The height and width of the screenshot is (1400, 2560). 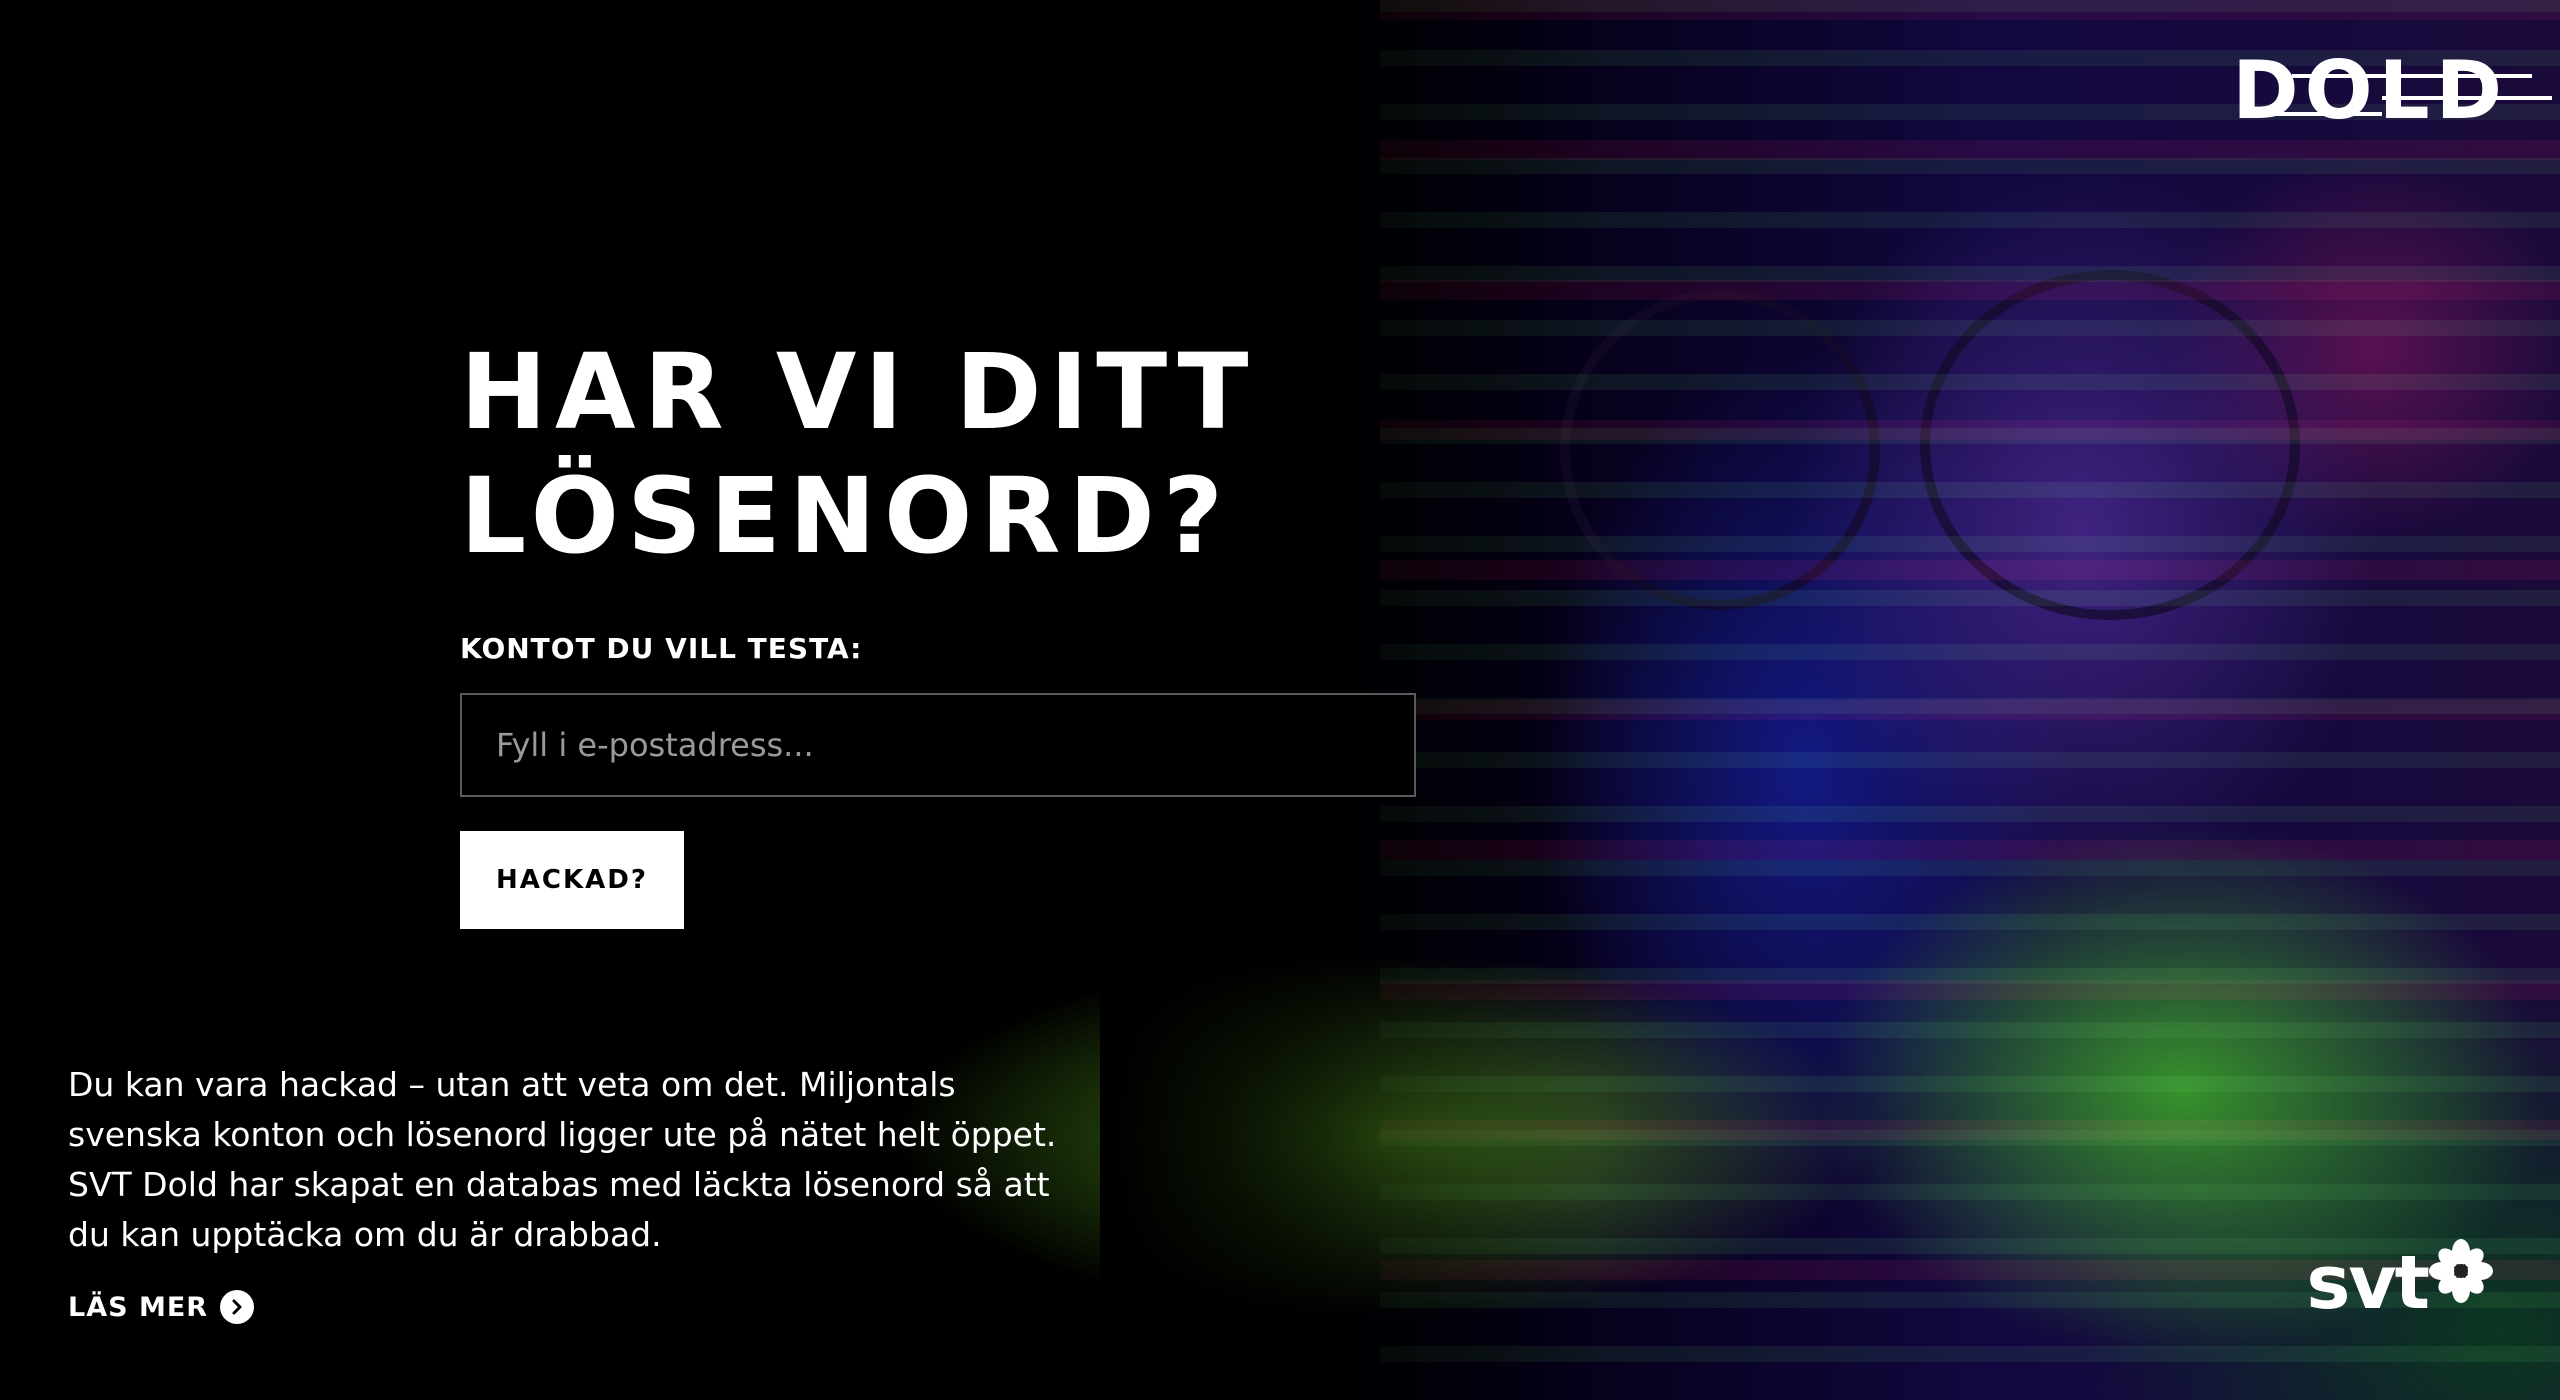 What do you see at coordinates (938, 745) in the screenshot?
I see `email-field` at bounding box center [938, 745].